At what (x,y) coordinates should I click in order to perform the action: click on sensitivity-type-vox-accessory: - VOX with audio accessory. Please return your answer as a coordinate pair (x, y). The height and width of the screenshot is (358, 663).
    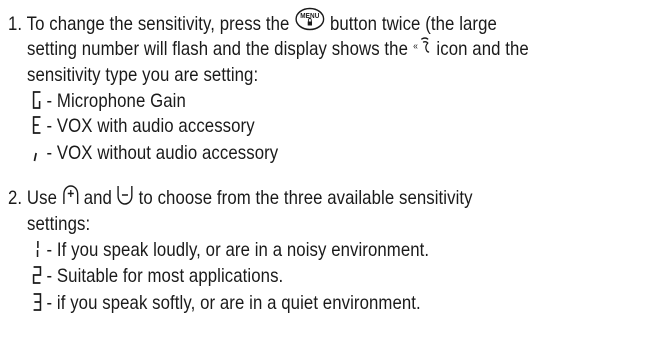
    Looking at the image, I should click on (143, 126).